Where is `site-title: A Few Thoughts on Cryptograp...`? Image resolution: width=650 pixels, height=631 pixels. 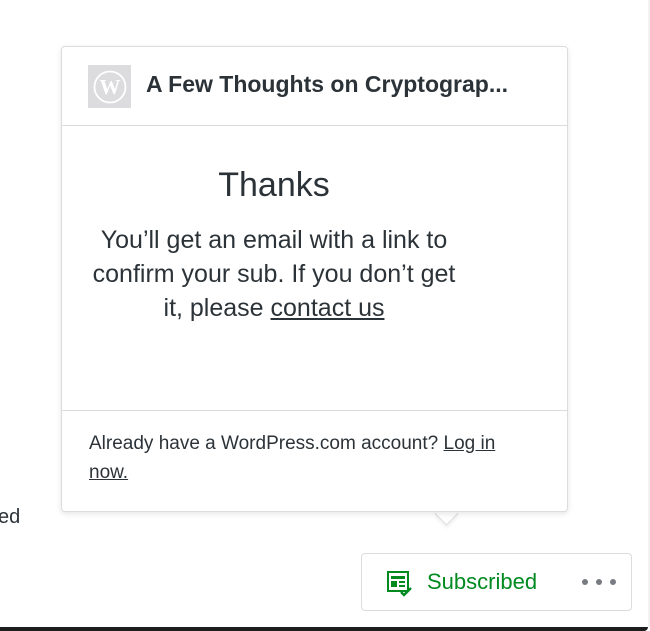
site-title: A Few Thoughts on Cryptograp... is located at coordinates (327, 84).